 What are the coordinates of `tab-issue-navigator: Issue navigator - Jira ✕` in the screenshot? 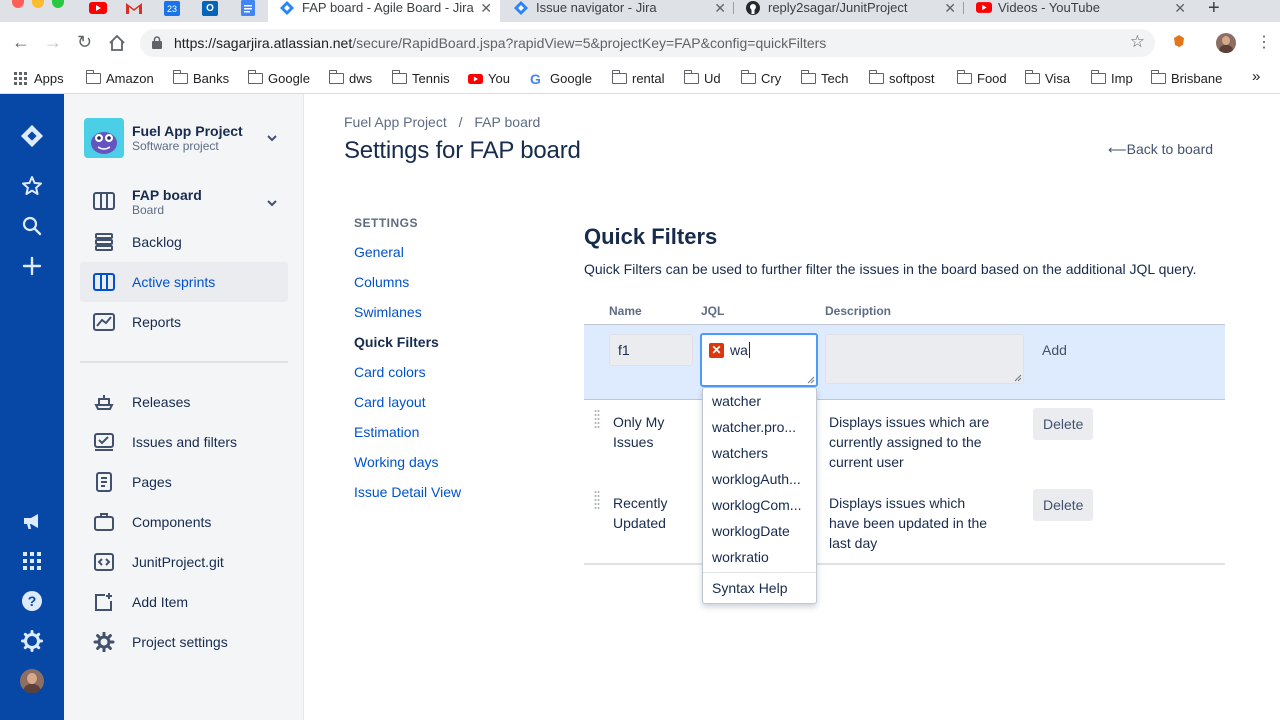 It's located at (618, 11).